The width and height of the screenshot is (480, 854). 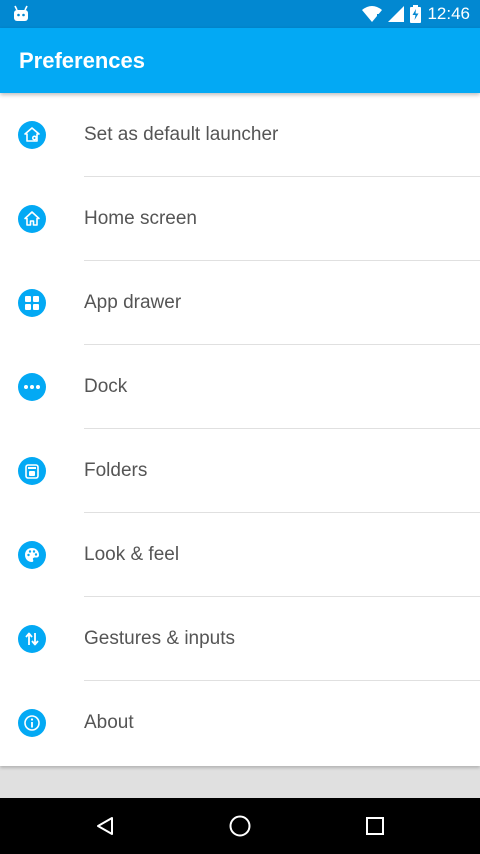 I want to click on status-time: 12:46, so click(x=448, y=13).